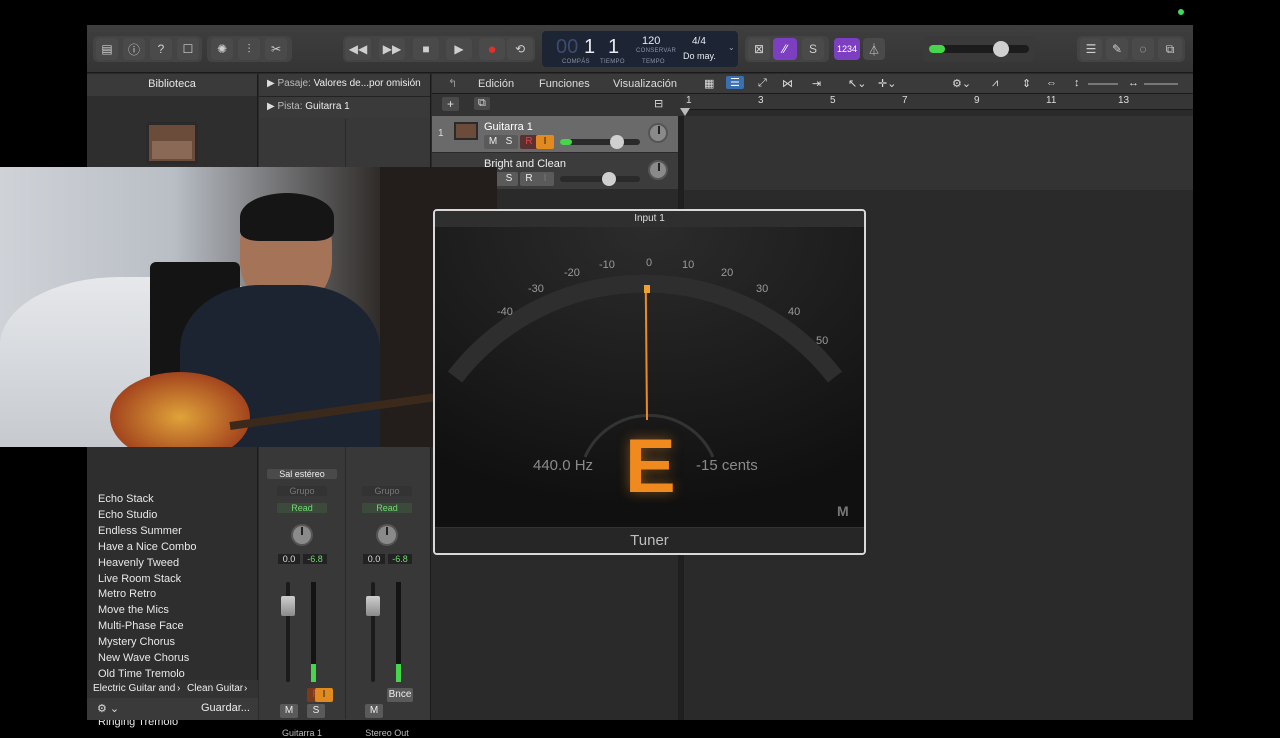  What do you see at coordinates (400, 695) in the screenshot?
I see `bounce-button: Bnce` at bounding box center [400, 695].